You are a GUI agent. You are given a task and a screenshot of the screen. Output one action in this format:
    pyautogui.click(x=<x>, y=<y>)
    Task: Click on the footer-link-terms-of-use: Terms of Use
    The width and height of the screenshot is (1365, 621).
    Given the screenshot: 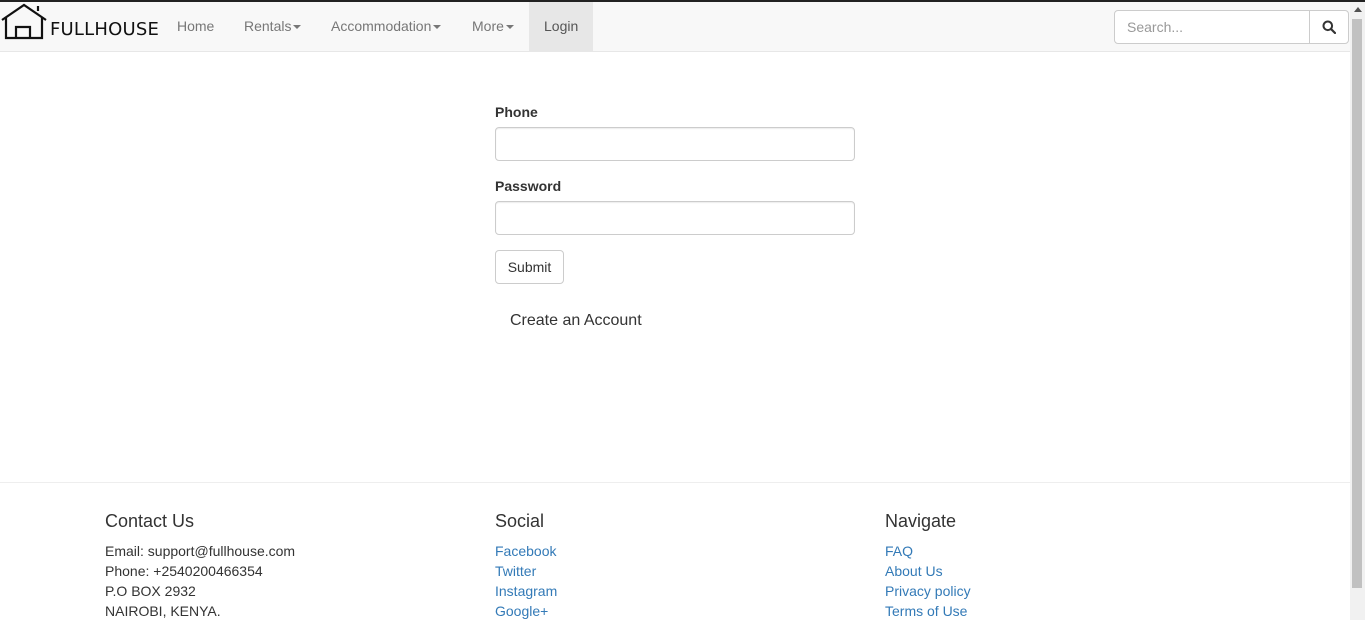 What is the action you would take?
    pyautogui.click(x=928, y=611)
    